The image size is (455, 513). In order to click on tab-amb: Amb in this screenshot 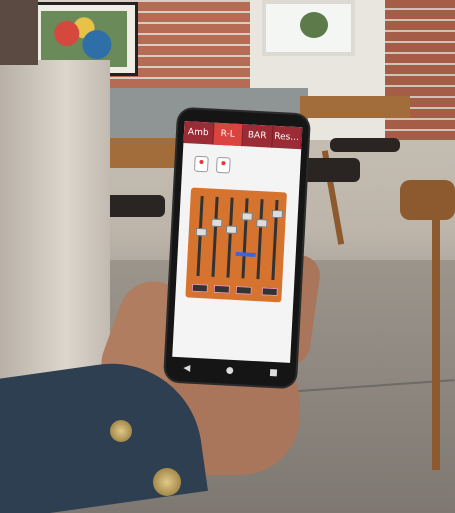, I will do `click(199, 133)`.